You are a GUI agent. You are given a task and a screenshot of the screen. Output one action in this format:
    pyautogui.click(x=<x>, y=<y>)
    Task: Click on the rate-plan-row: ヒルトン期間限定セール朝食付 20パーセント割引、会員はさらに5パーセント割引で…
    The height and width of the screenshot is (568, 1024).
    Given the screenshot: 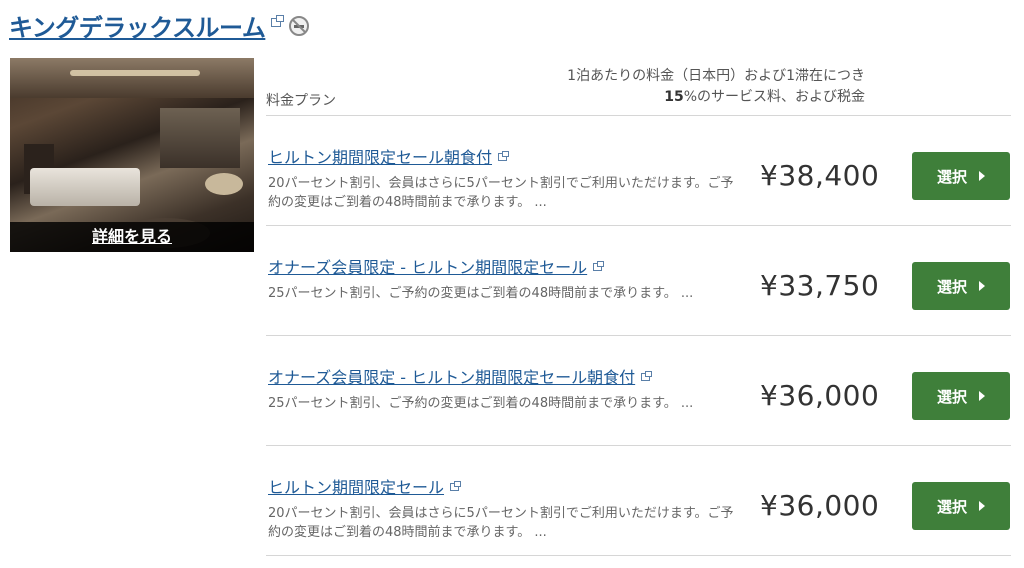 What is the action you would take?
    pyautogui.click(x=638, y=171)
    